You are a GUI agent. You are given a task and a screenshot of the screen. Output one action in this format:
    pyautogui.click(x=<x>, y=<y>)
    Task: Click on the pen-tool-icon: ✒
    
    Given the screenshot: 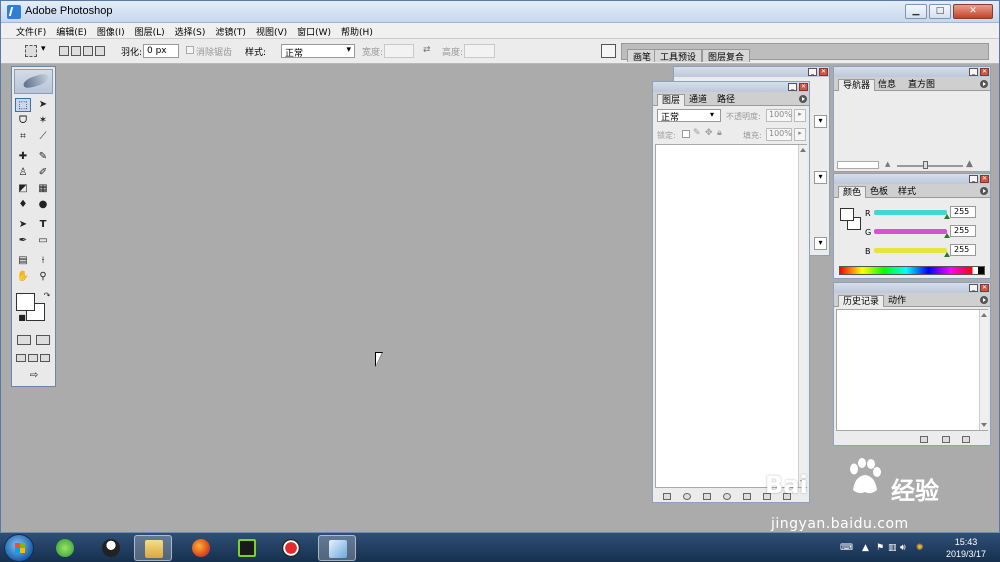 What is the action you would take?
    pyautogui.click(x=23, y=241)
    